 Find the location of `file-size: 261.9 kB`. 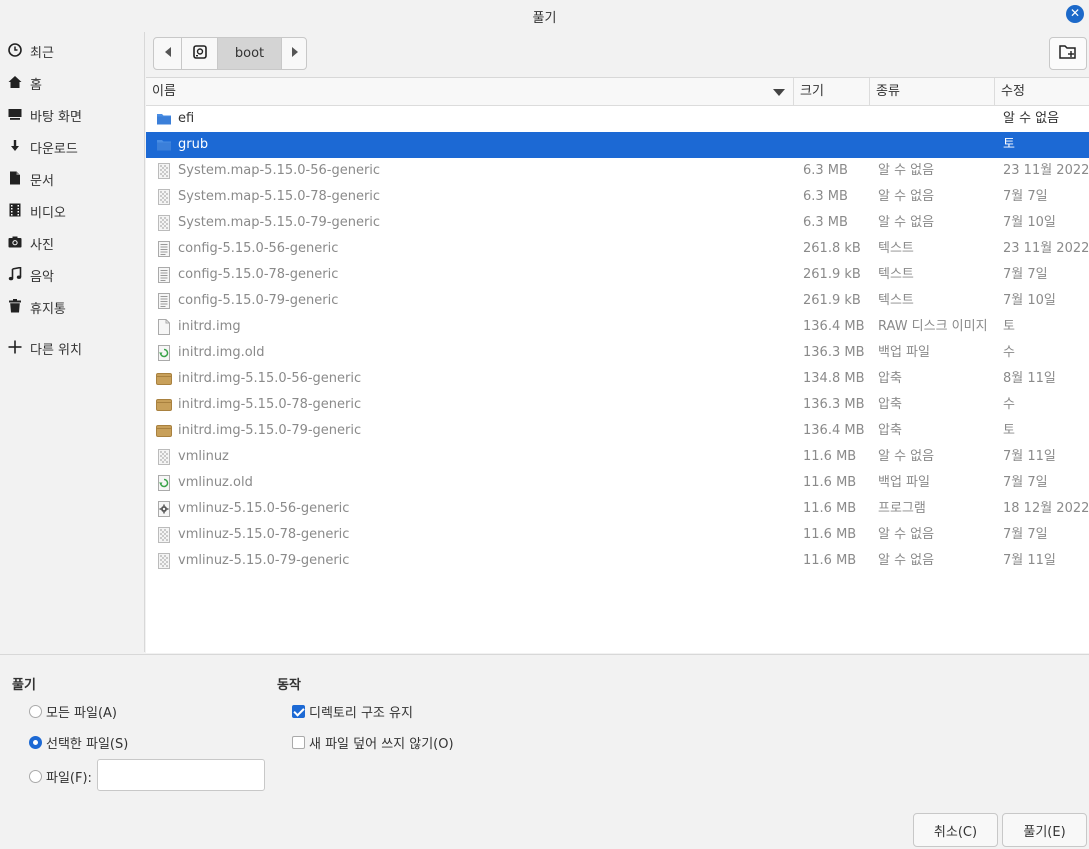

file-size: 261.9 kB is located at coordinates (832, 274).